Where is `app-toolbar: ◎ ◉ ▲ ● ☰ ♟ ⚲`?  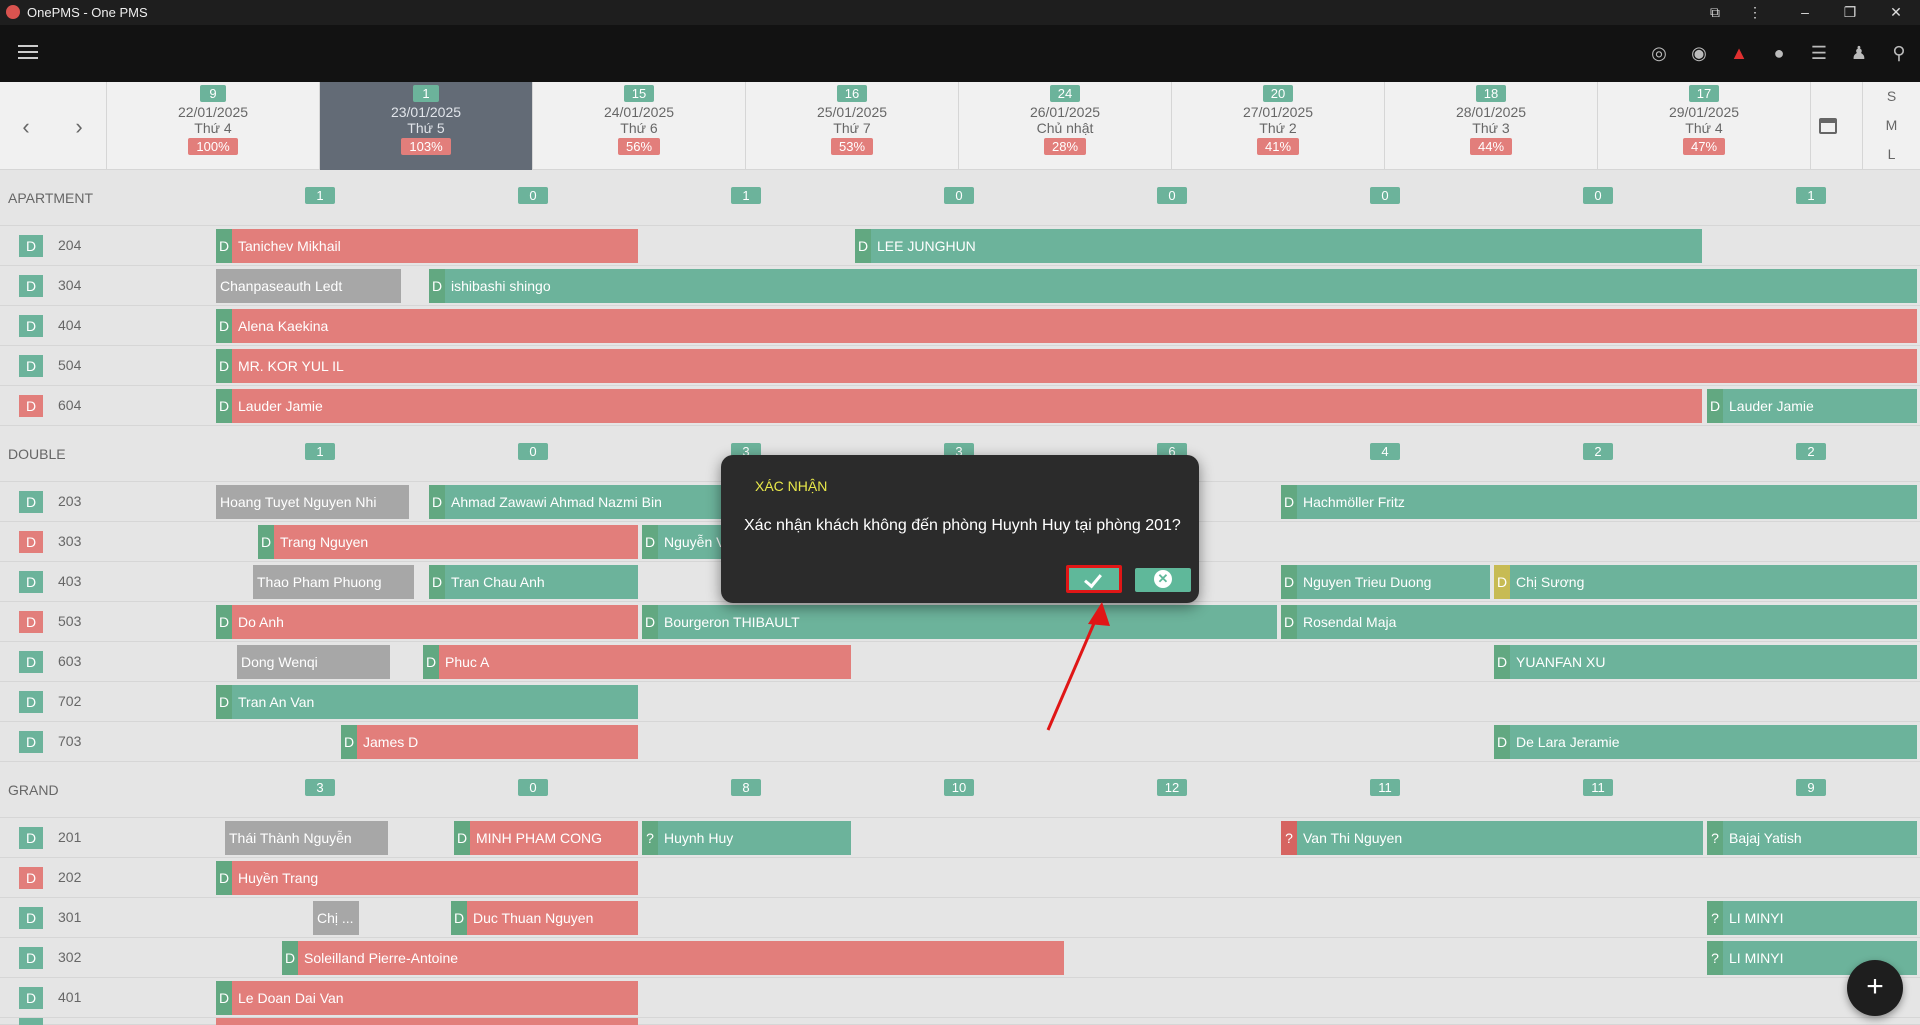 app-toolbar: ◎ ◉ ▲ ● ☰ ♟ ⚲ is located at coordinates (960, 53).